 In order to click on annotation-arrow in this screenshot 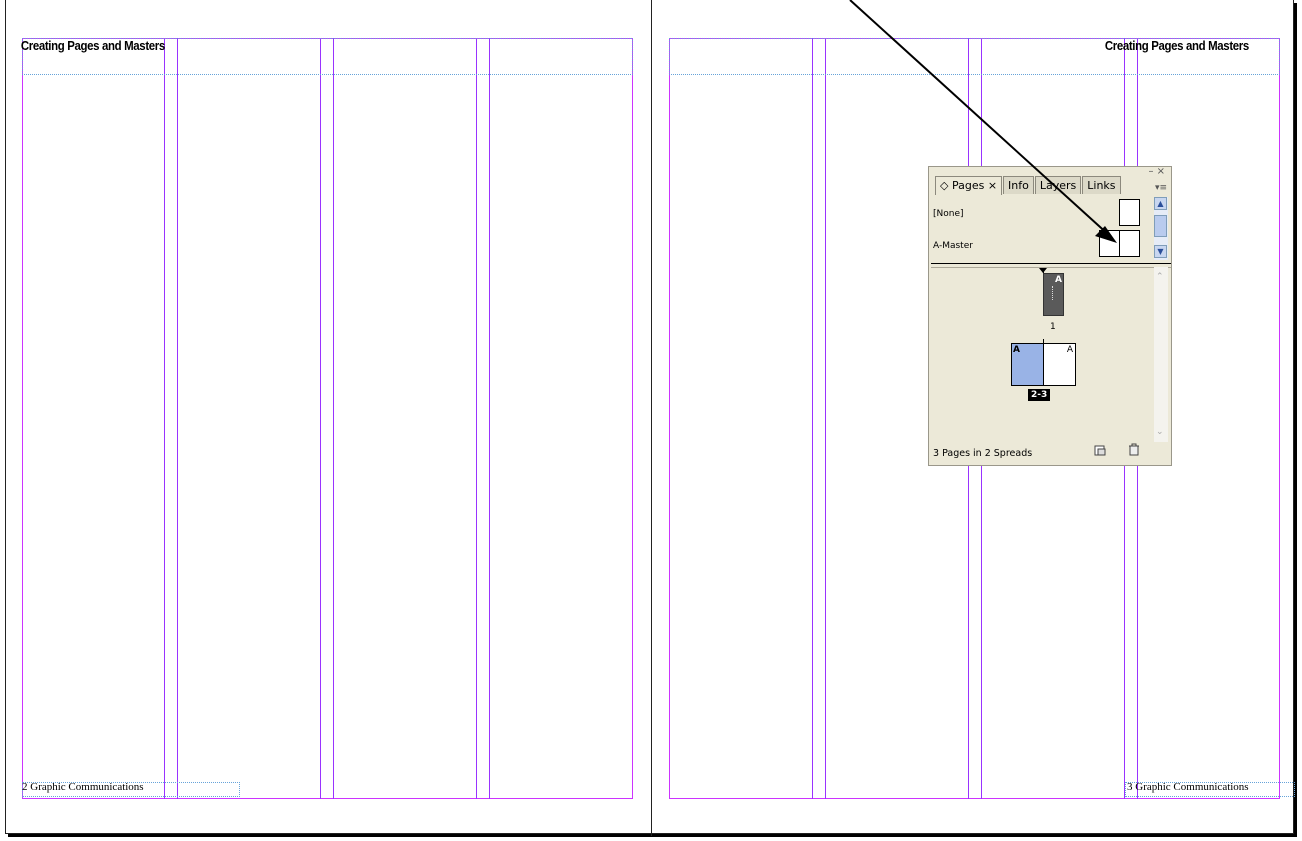, I will do `click(983, 121)`.